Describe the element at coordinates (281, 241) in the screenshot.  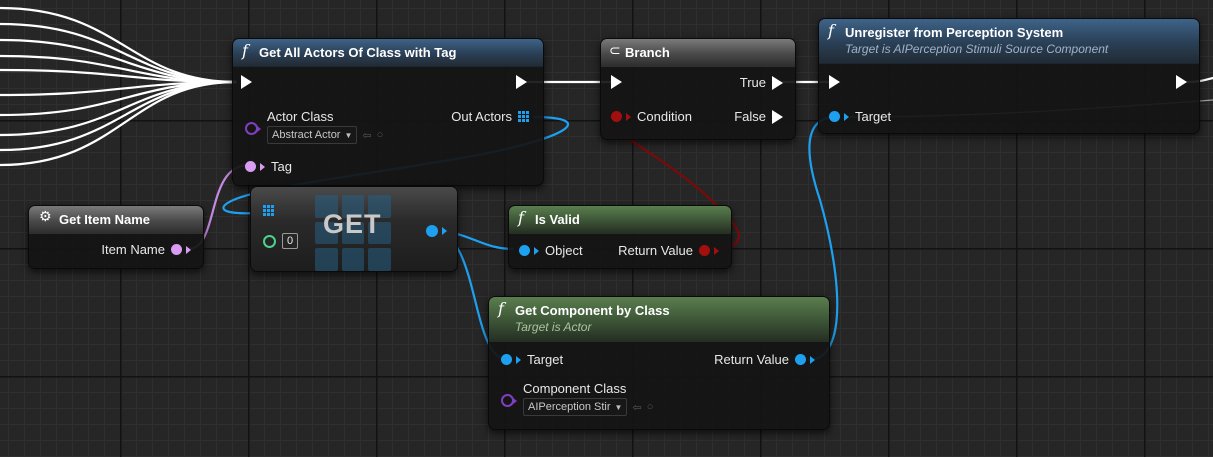
I see `pin-index: 0` at that location.